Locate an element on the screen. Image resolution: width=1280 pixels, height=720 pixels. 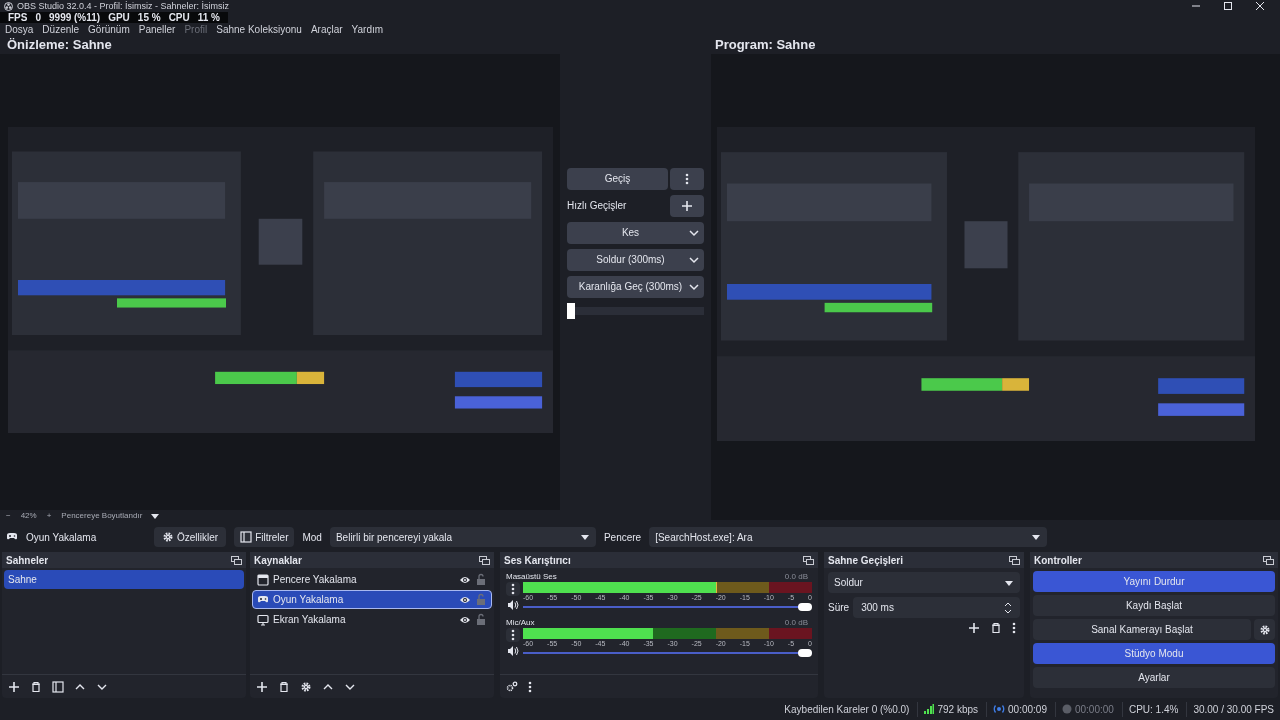
duration-label: Süre is located at coordinates (839, 608).